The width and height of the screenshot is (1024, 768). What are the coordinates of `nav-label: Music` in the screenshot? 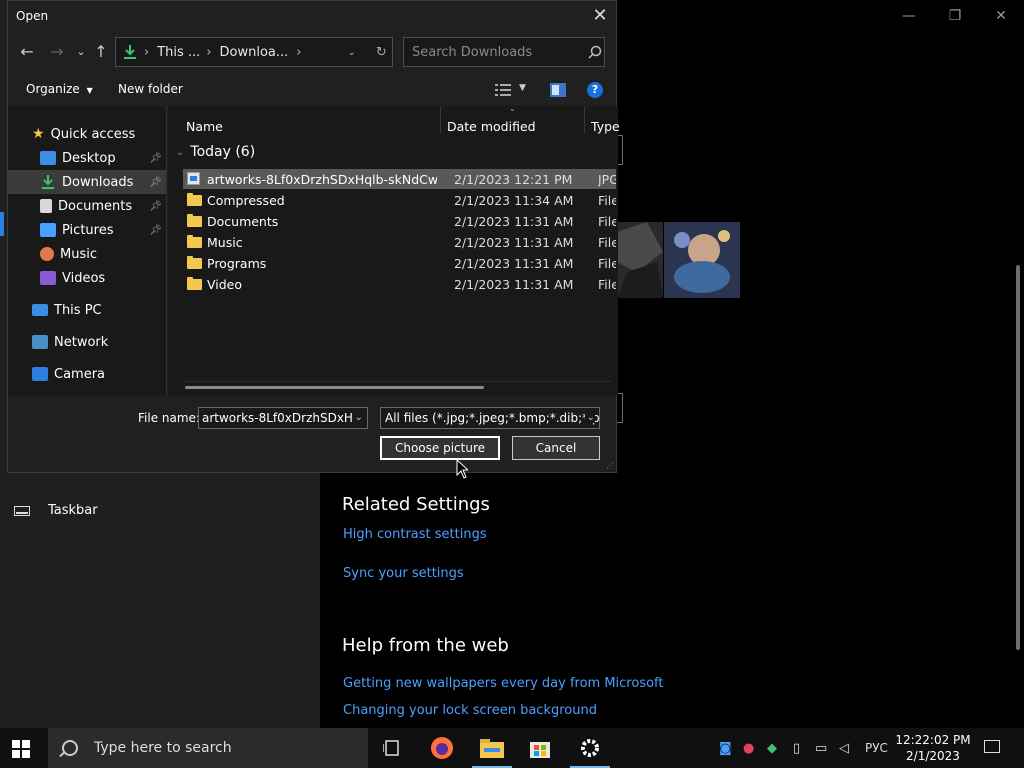 It's located at (78, 254).